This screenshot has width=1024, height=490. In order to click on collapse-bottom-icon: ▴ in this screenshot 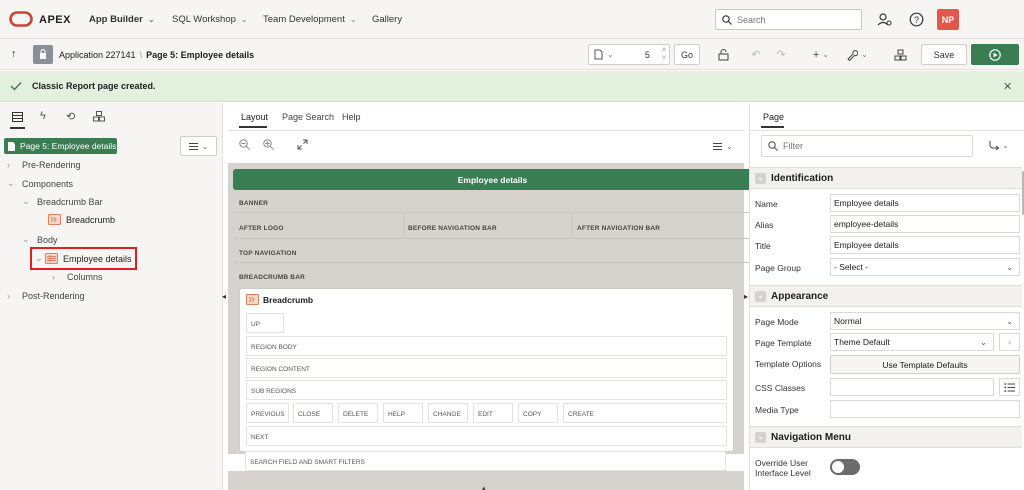, I will do `click(484, 487)`.